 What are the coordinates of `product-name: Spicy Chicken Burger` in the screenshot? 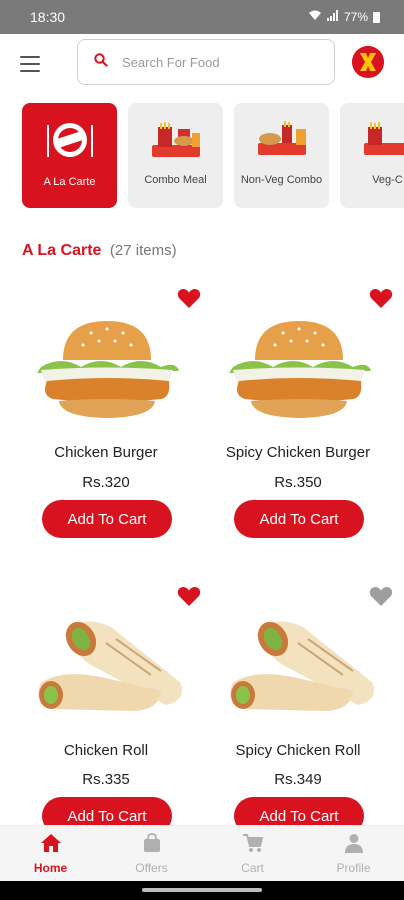 It's located at (298, 452).